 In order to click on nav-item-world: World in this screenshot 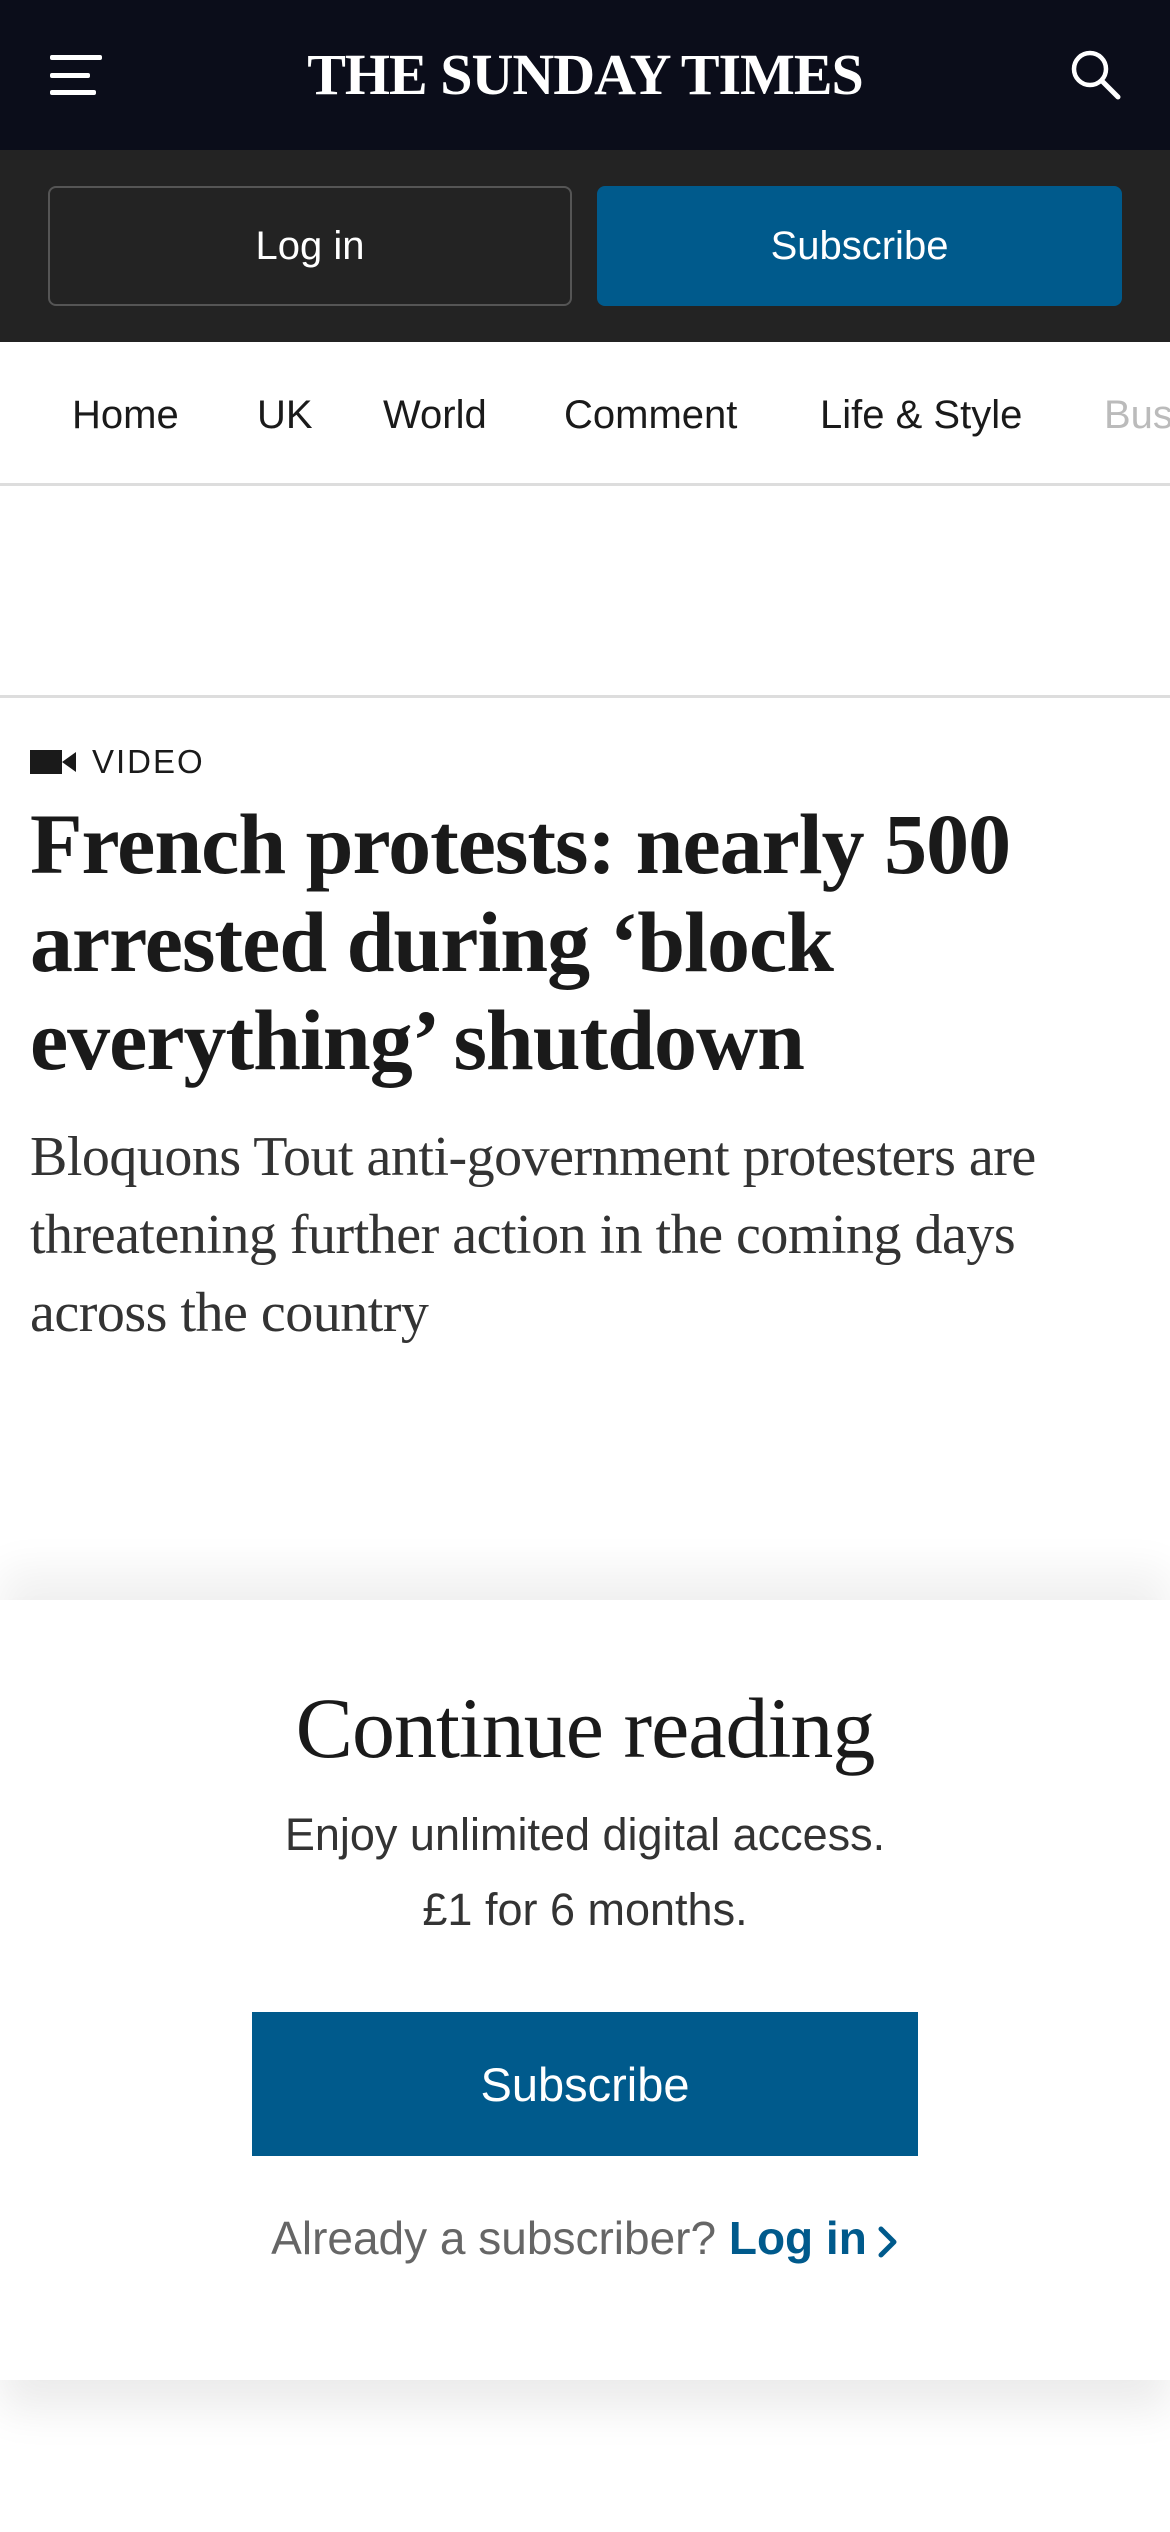, I will do `click(435, 415)`.